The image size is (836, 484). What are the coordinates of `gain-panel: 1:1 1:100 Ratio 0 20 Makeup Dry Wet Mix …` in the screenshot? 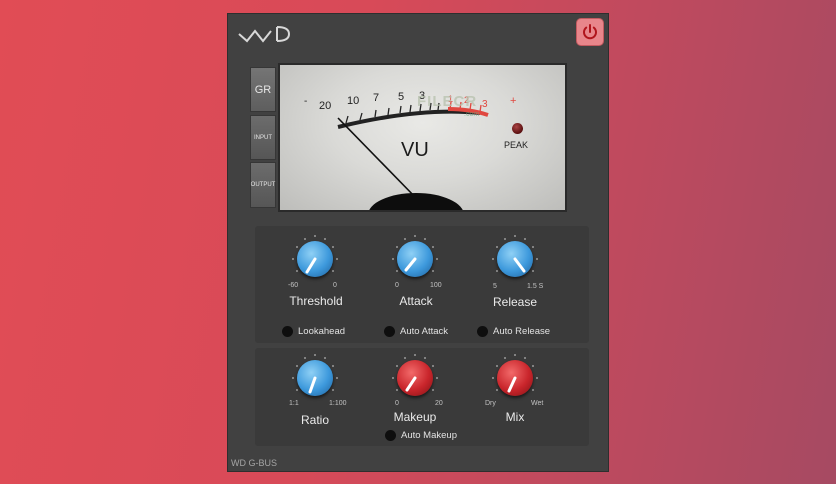 It's located at (422, 397).